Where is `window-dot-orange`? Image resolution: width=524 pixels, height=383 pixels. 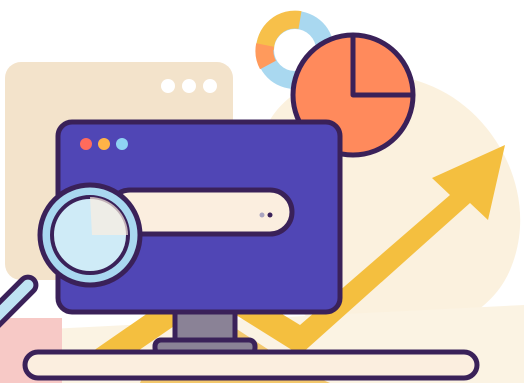 window-dot-orange is located at coordinates (104, 144).